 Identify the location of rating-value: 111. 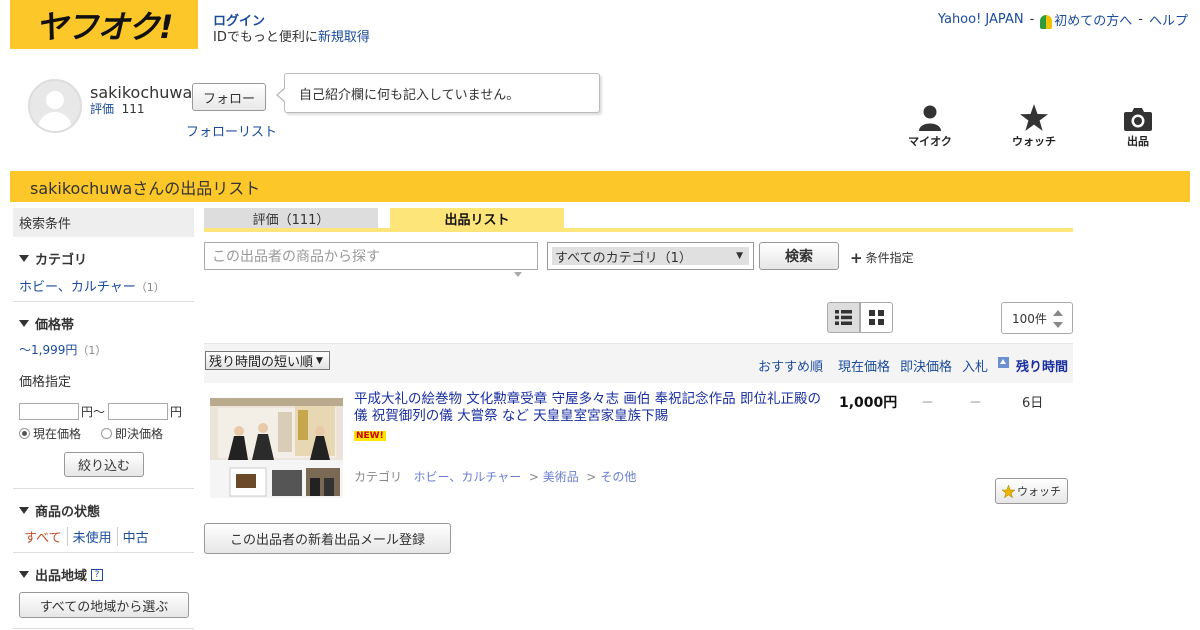
(133, 109).